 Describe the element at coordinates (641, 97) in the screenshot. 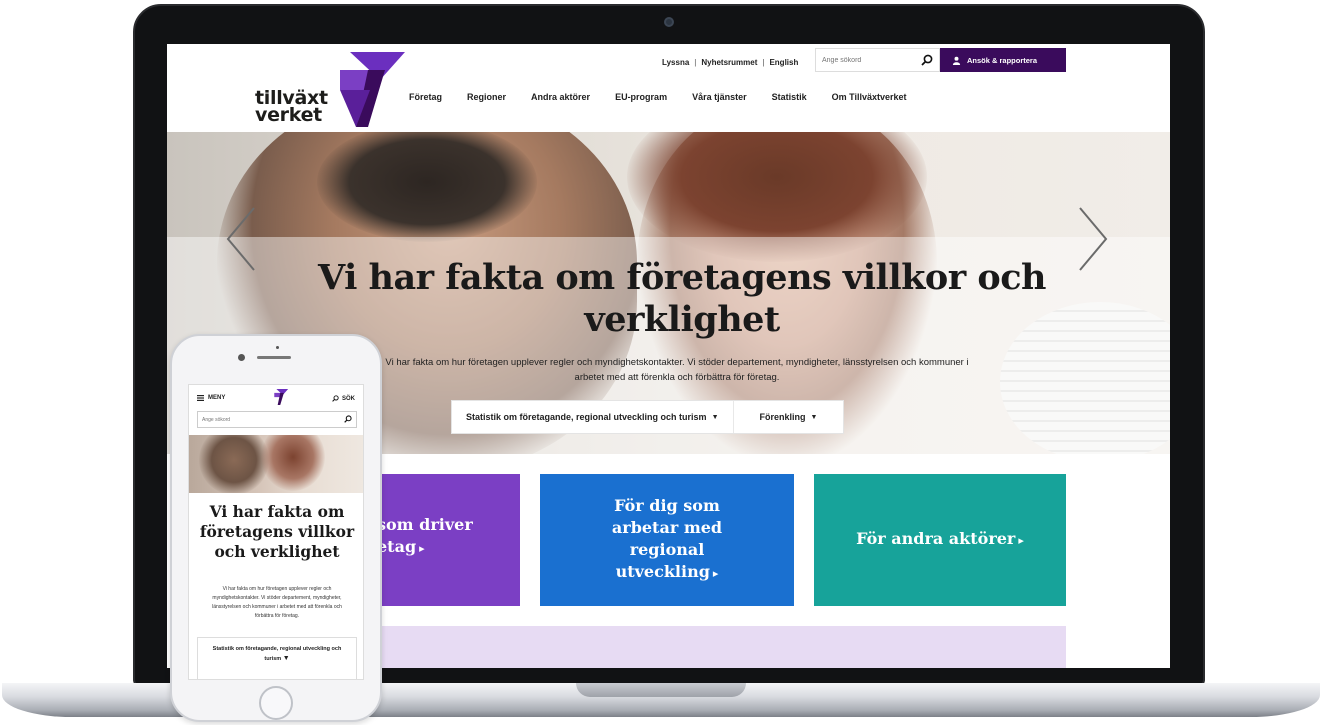

I see `nav-item-eu-program: EU-program` at that location.